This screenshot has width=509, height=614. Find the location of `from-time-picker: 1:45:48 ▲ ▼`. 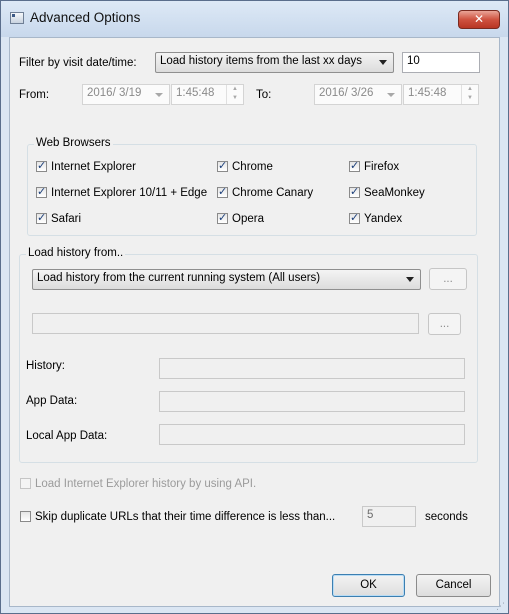

from-time-picker: 1:45:48 ▲ ▼ is located at coordinates (207, 94).